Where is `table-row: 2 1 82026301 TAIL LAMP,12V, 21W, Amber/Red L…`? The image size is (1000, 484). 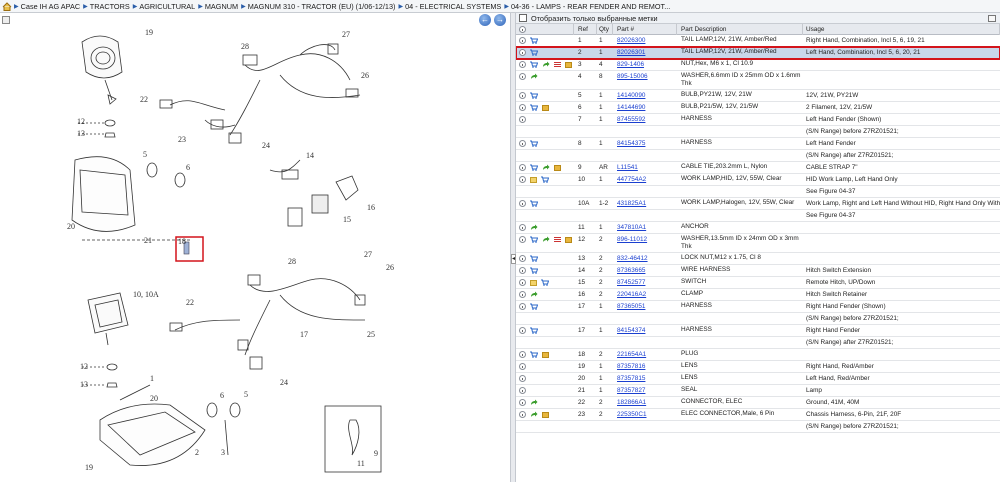 table-row: 2 1 82026301 TAIL LAMP,12V, 21W, Amber/Red L… is located at coordinates (758, 53).